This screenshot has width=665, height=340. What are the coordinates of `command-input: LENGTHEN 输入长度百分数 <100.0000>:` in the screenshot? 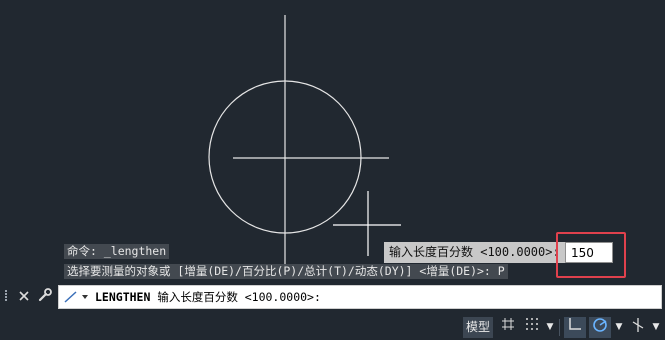 It's located at (360, 297).